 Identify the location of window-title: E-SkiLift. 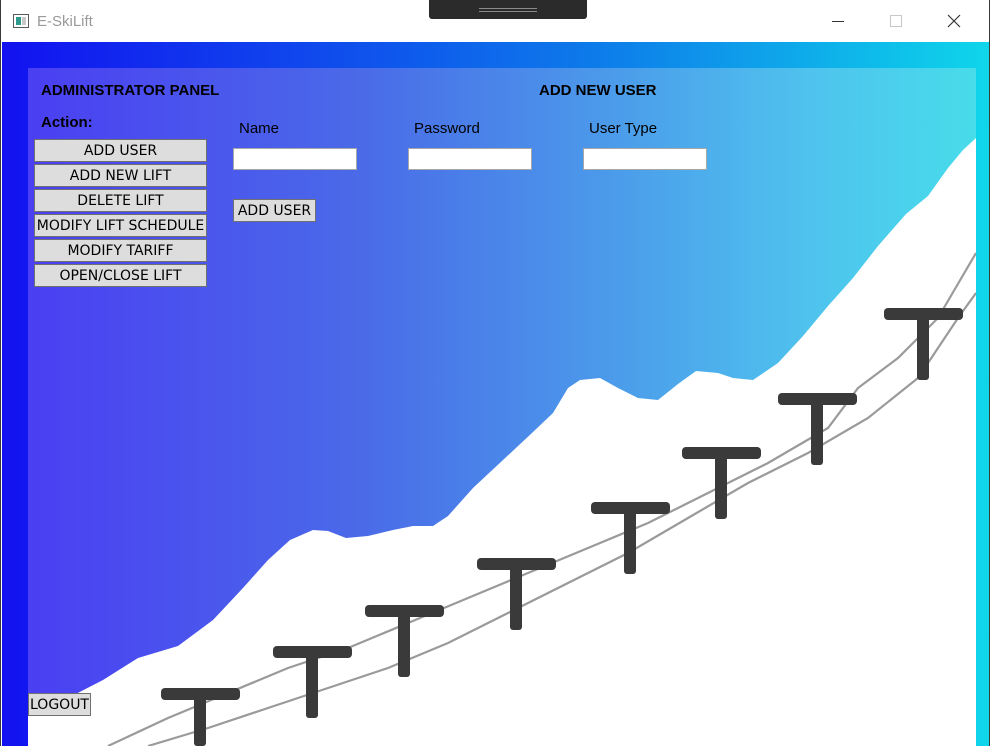
(65, 21).